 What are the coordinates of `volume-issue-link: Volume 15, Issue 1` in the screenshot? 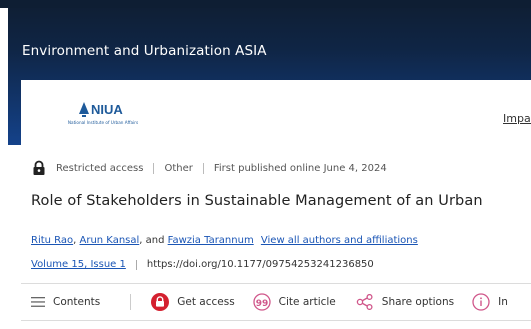 It's located at (78, 264).